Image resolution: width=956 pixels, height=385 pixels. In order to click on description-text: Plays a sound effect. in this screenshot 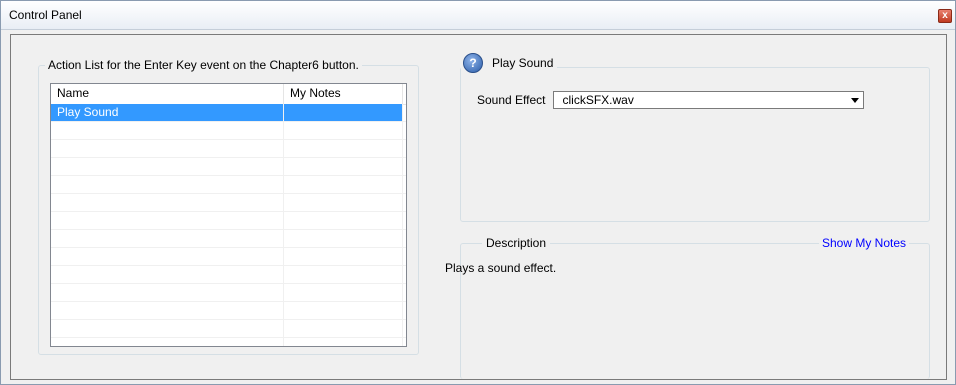, I will do `click(501, 268)`.